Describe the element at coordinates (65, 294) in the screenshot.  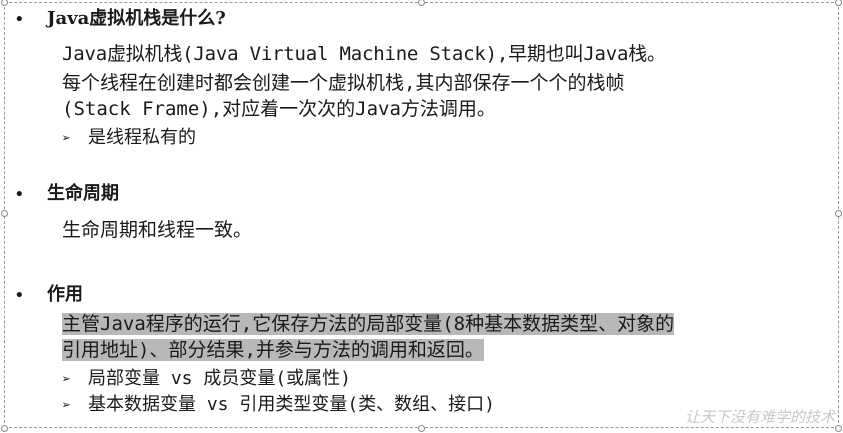
I see `section-heading-purpose: 作用` at that location.